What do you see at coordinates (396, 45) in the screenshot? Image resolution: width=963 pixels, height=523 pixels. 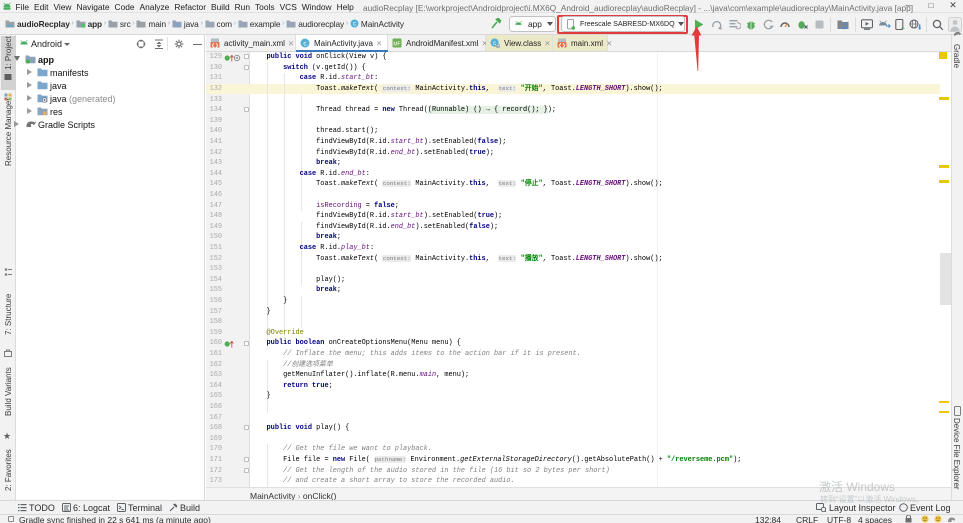 I see `svg-text: MF` at bounding box center [396, 45].